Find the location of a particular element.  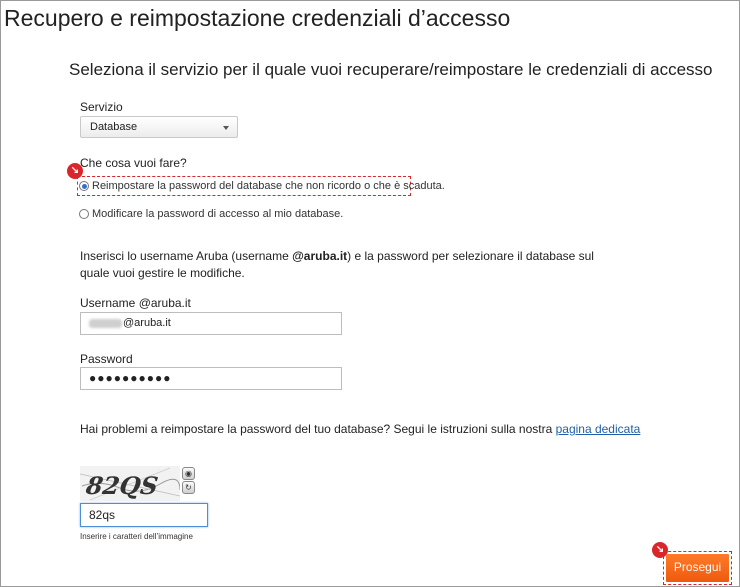

username-input: @aruba.it is located at coordinates (211, 323).